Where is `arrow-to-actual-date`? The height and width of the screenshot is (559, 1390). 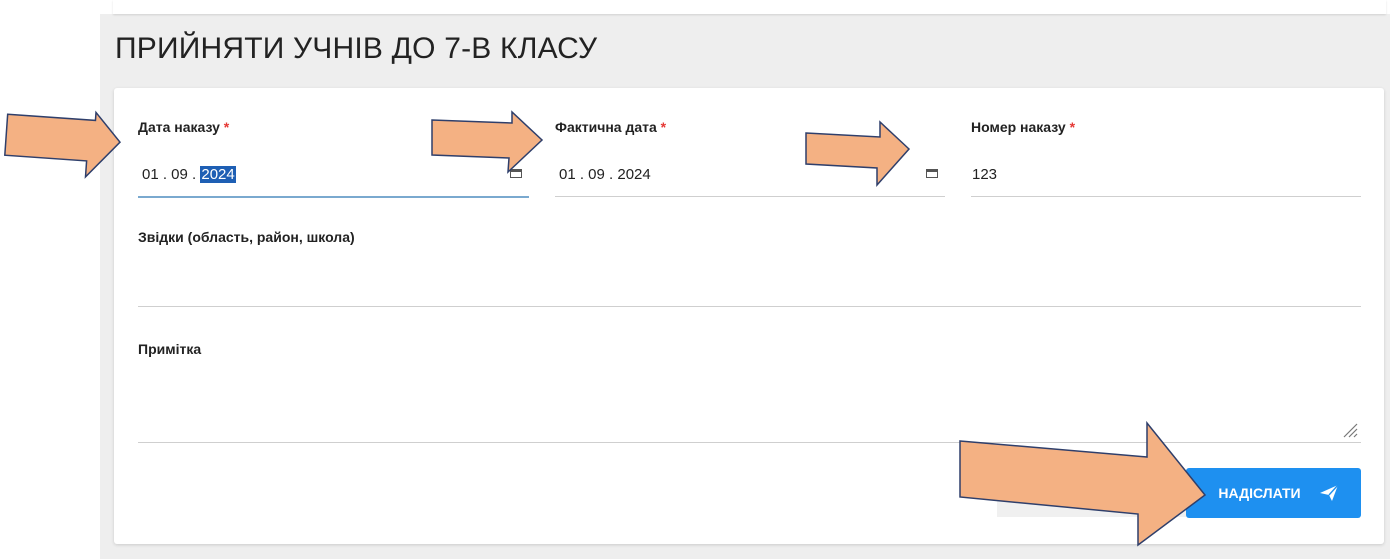 arrow-to-actual-date is located at coordinates (487, 142).